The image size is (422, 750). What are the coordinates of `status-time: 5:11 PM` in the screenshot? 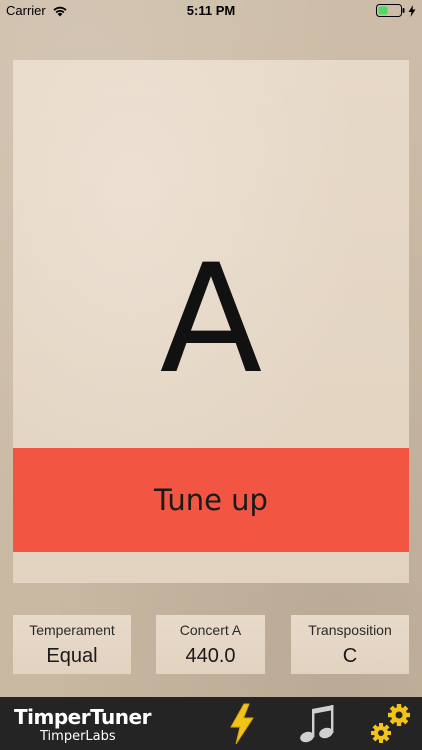 It's located at (211, 10).